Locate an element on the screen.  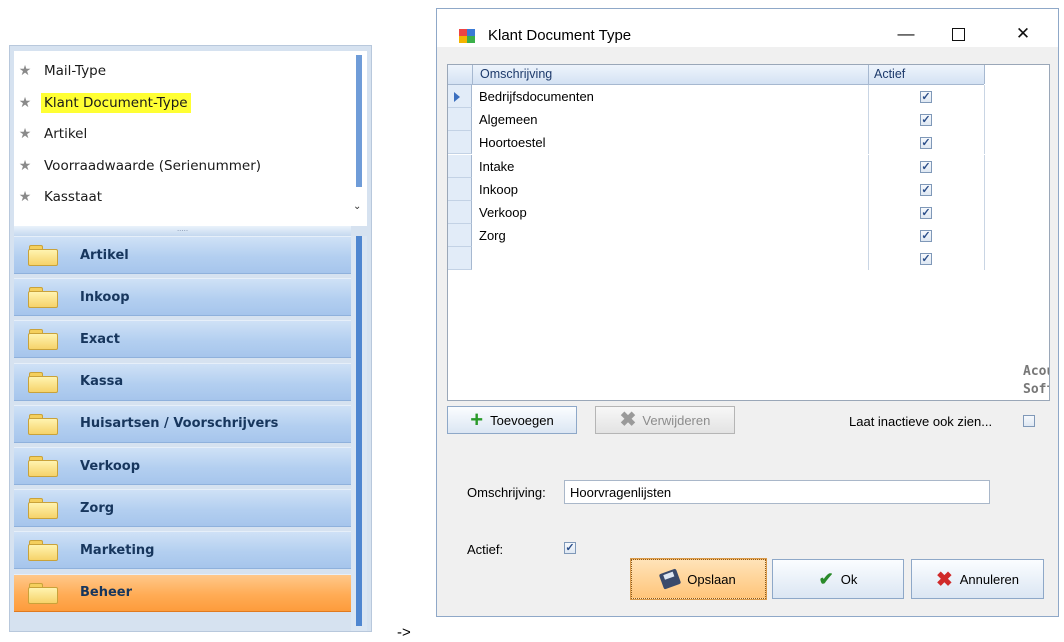
ok-button: ✔ Ok is located at coordinates (838, 579).